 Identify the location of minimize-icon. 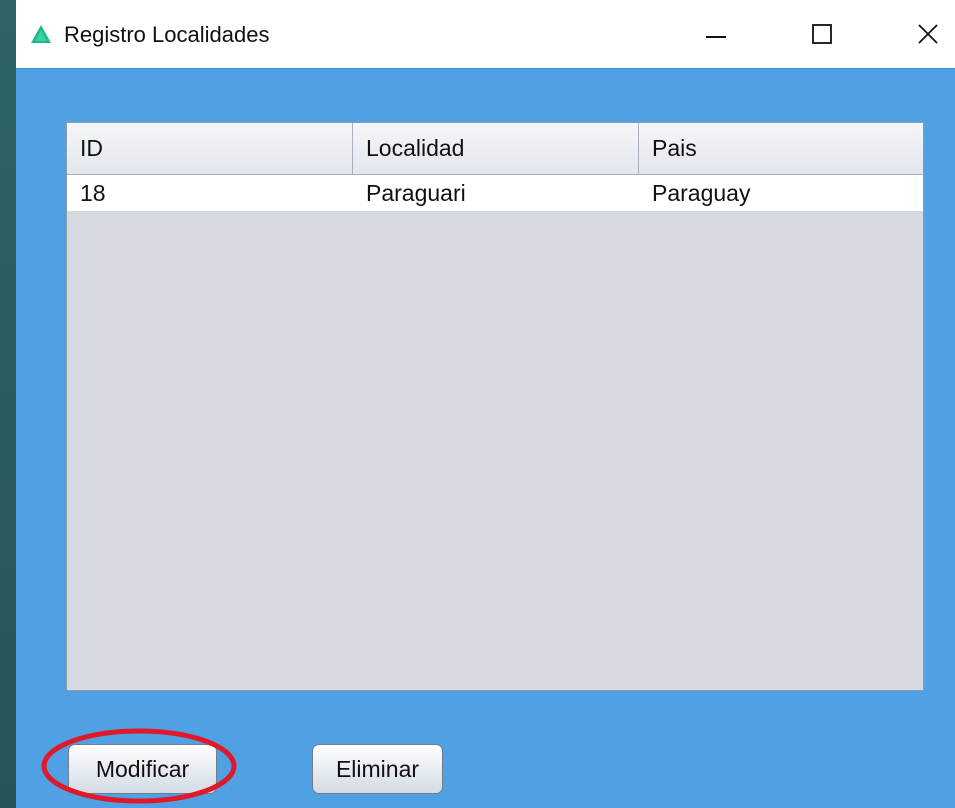
(716, 37).